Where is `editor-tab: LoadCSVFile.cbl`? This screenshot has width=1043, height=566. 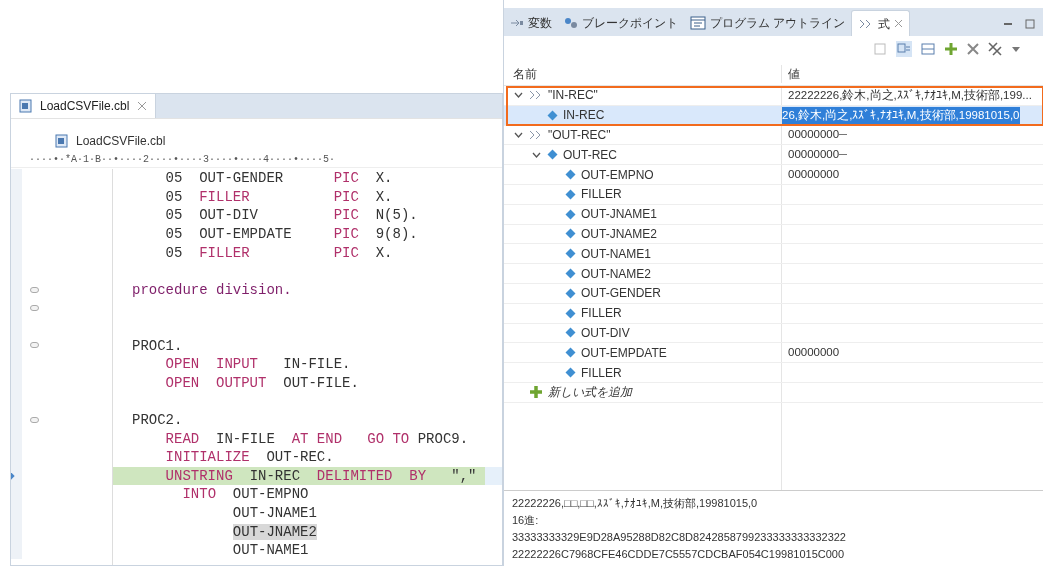 editor-tab: LoadCSVFile.cbl is located at coordinates (84, 106).